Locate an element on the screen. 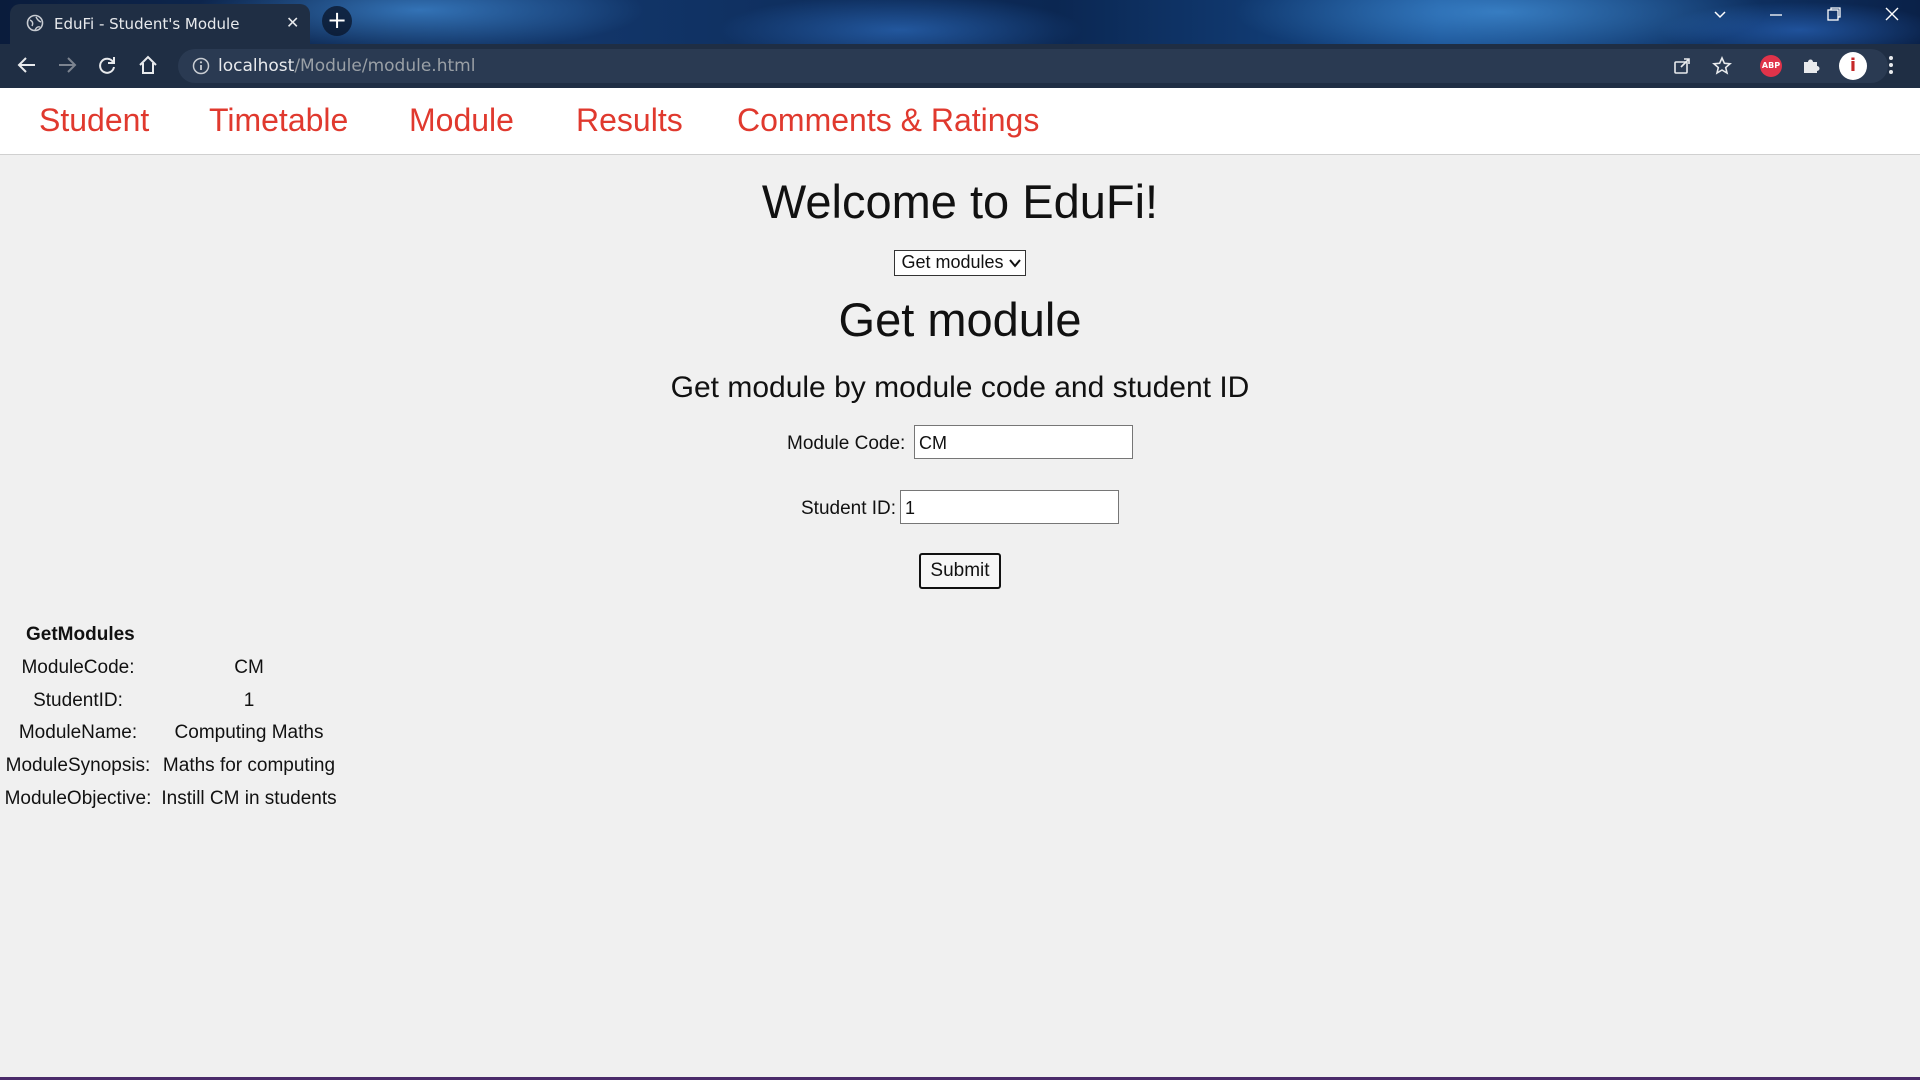 The width and height of the screenshot is (1920, 1080). result-caption: GetModules is located at coordinates (80, 634).